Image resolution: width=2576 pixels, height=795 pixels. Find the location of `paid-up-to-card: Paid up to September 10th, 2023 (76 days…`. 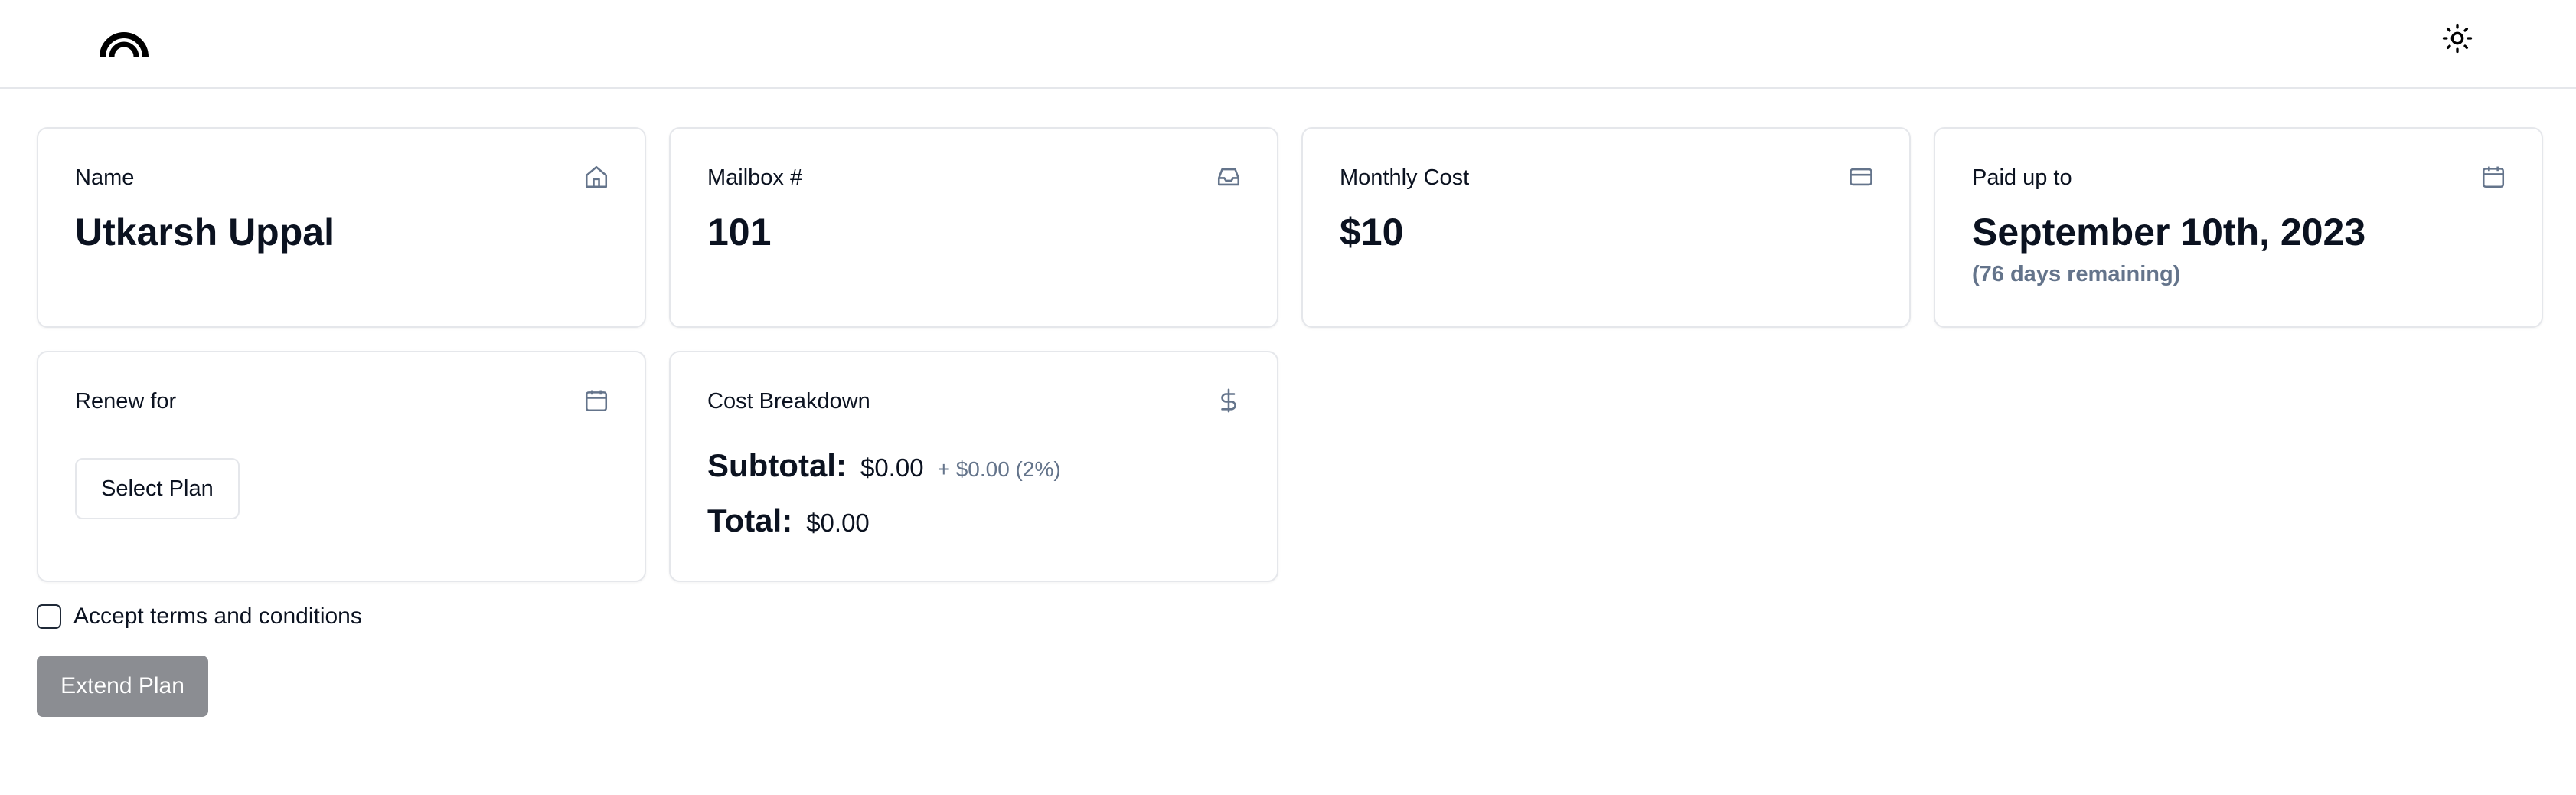

paid-up-to-card: Paid up to September 10th, 2023 (76 days… is located at coordinates (2238, 227).